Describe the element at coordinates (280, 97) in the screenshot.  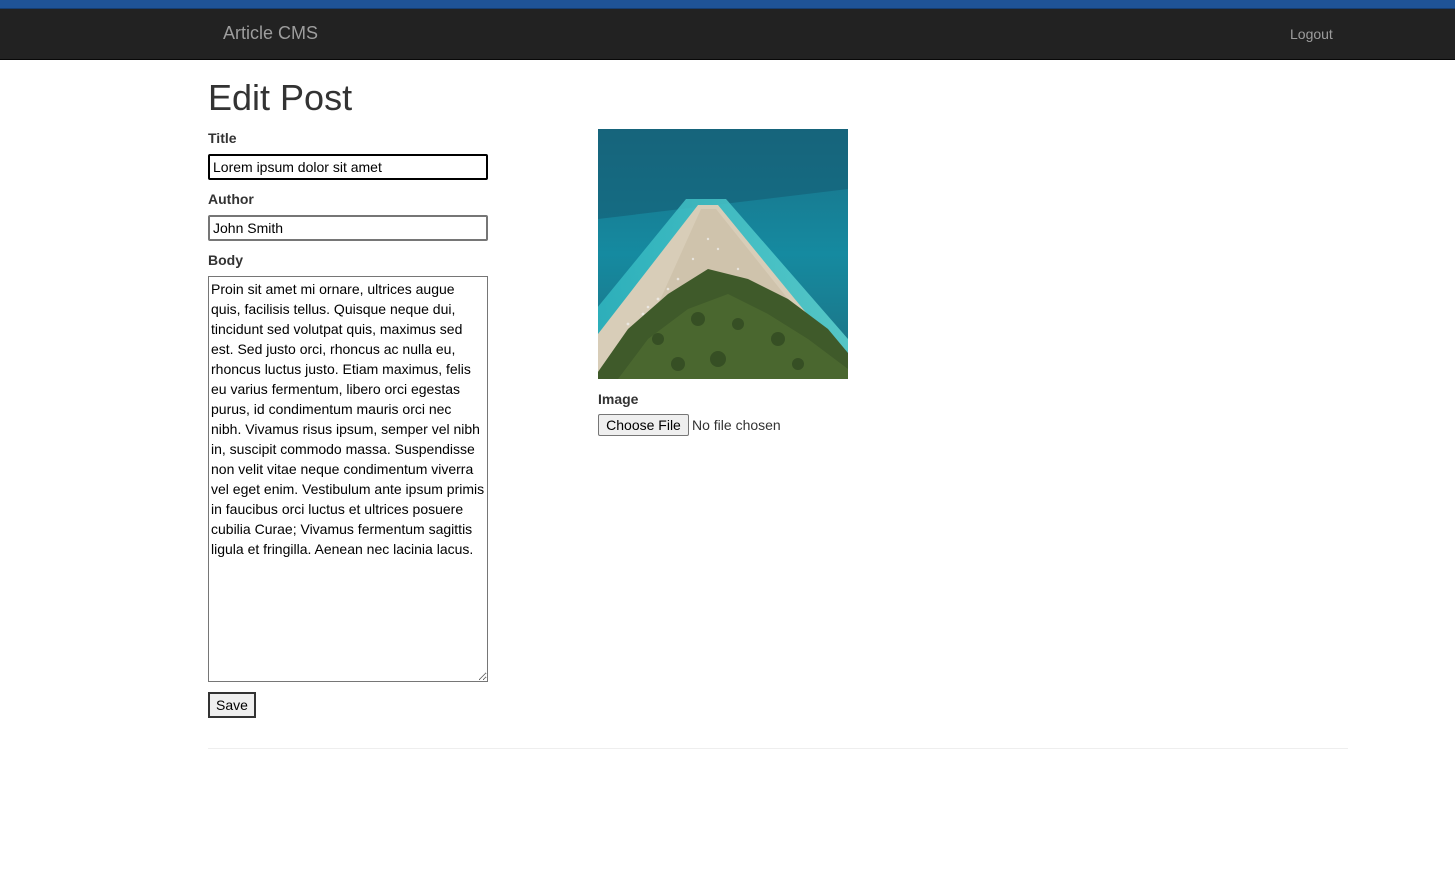
I see `page-title: Edit Post` at that location.